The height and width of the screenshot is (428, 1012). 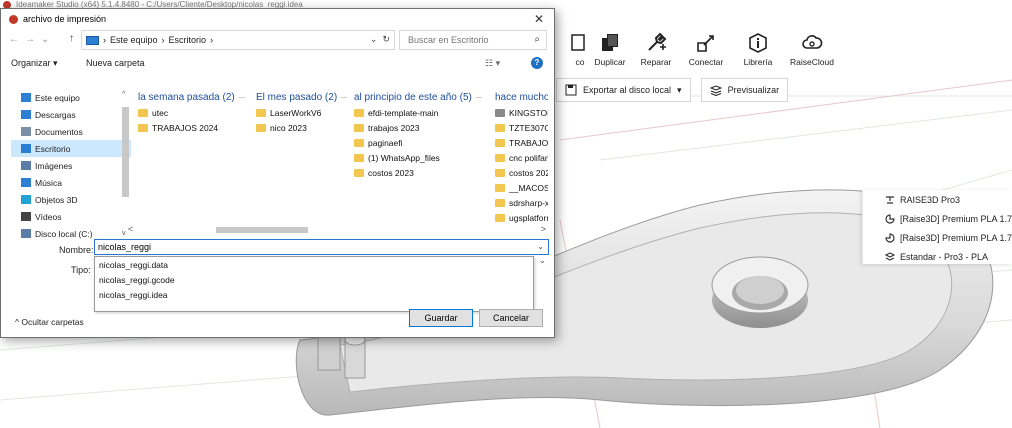 What do you see at coordinates (543, 229) in the screenshot?
I see `scroll-right-icon: >` at bounding box center [543, 229].